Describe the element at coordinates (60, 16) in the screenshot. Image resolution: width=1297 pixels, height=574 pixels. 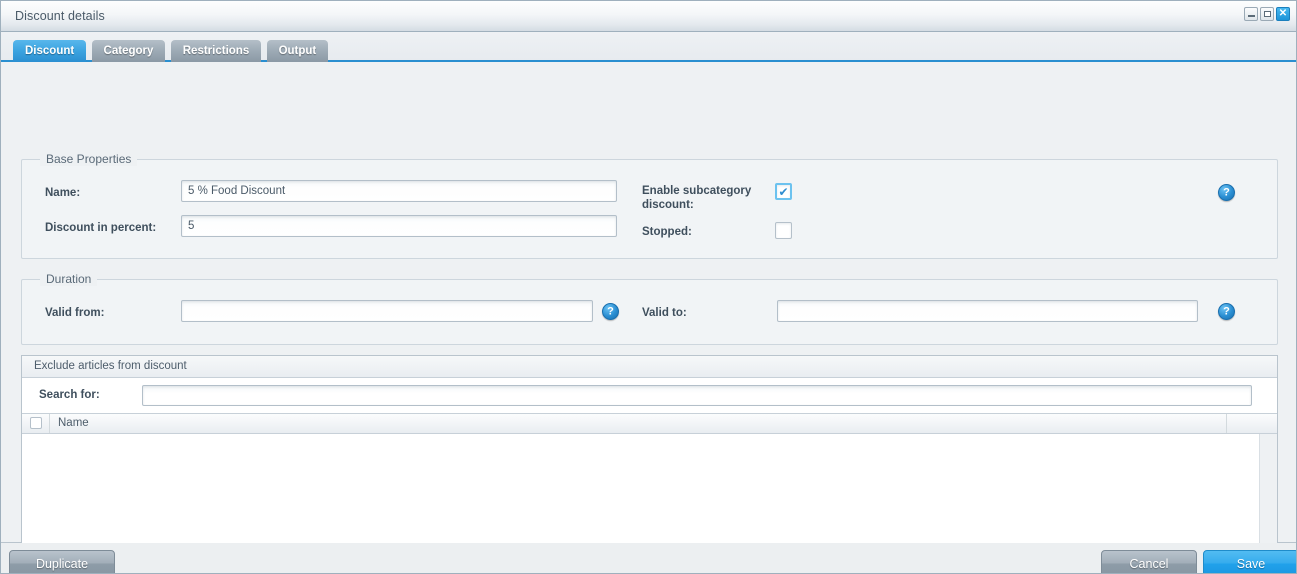
I see `window-title: Discount details` at that location.